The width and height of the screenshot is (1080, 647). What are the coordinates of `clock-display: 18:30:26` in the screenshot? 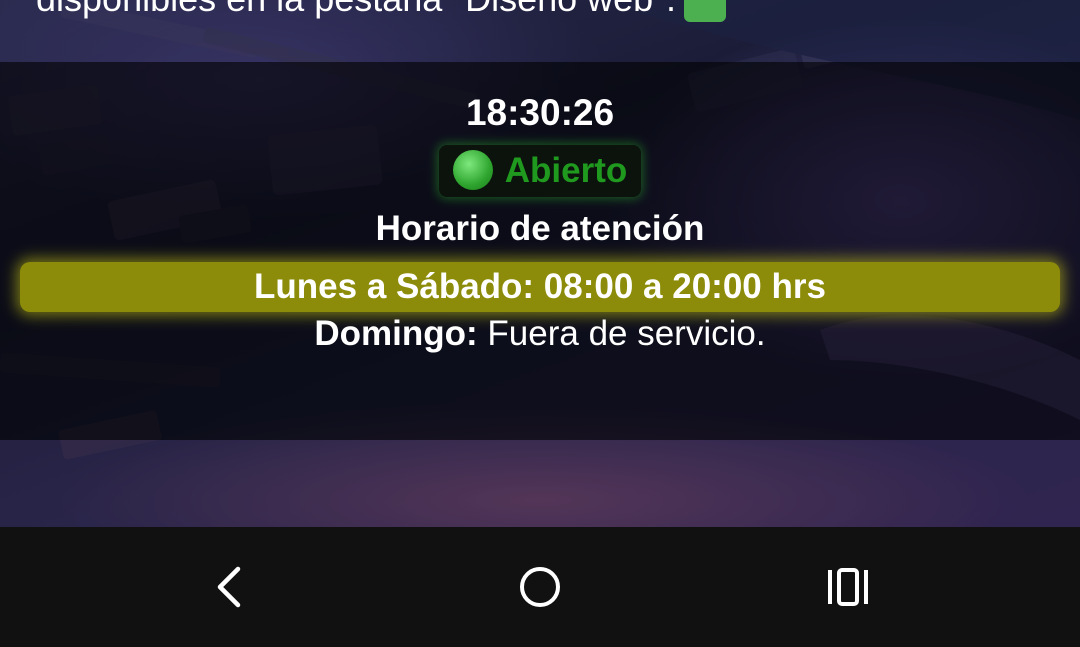 It's located at (540, 112).